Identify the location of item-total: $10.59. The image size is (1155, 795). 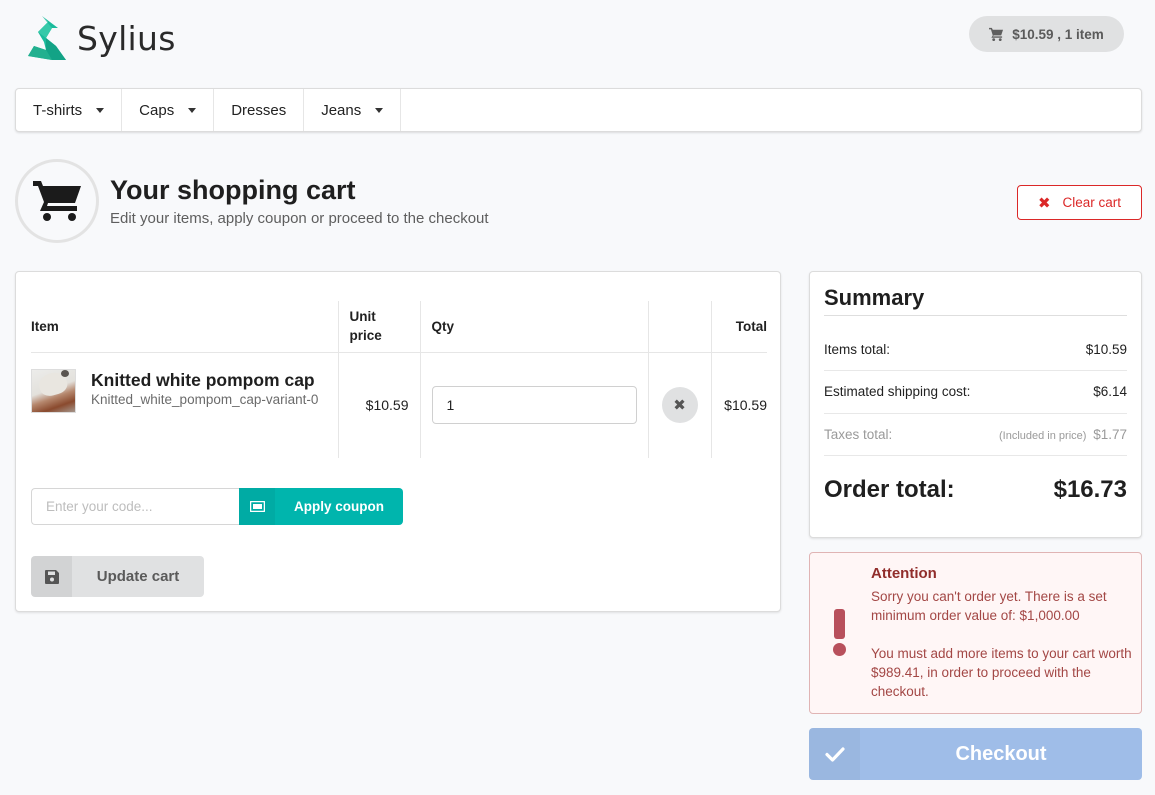
(738, 405).